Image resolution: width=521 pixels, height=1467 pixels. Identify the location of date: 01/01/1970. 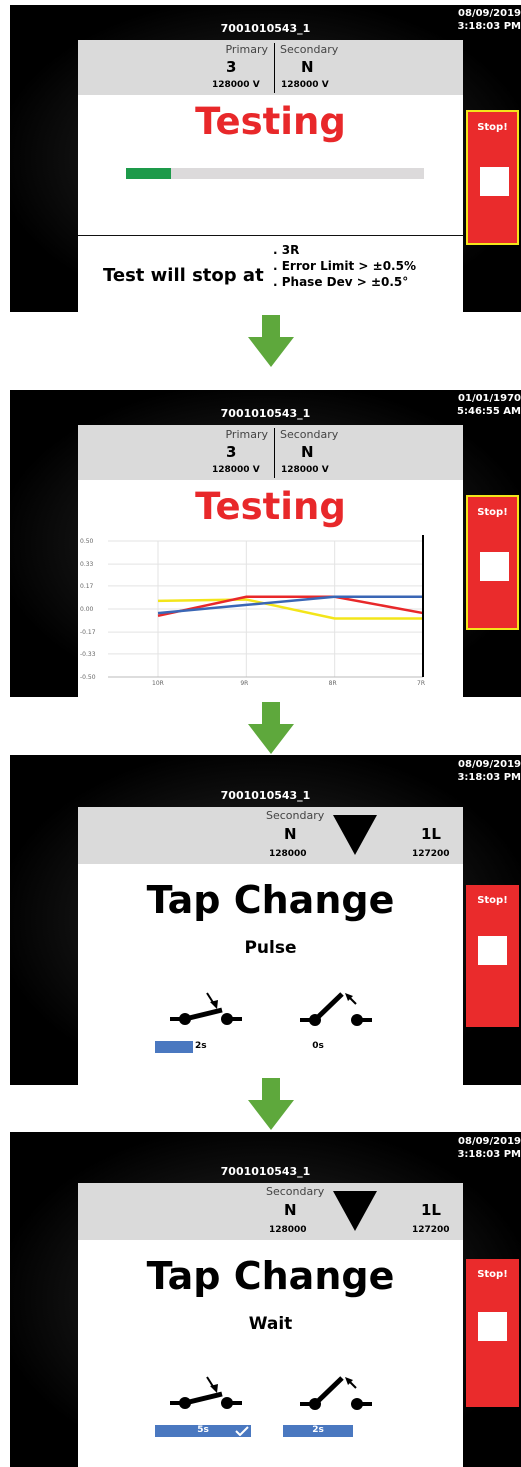
(489, 398).